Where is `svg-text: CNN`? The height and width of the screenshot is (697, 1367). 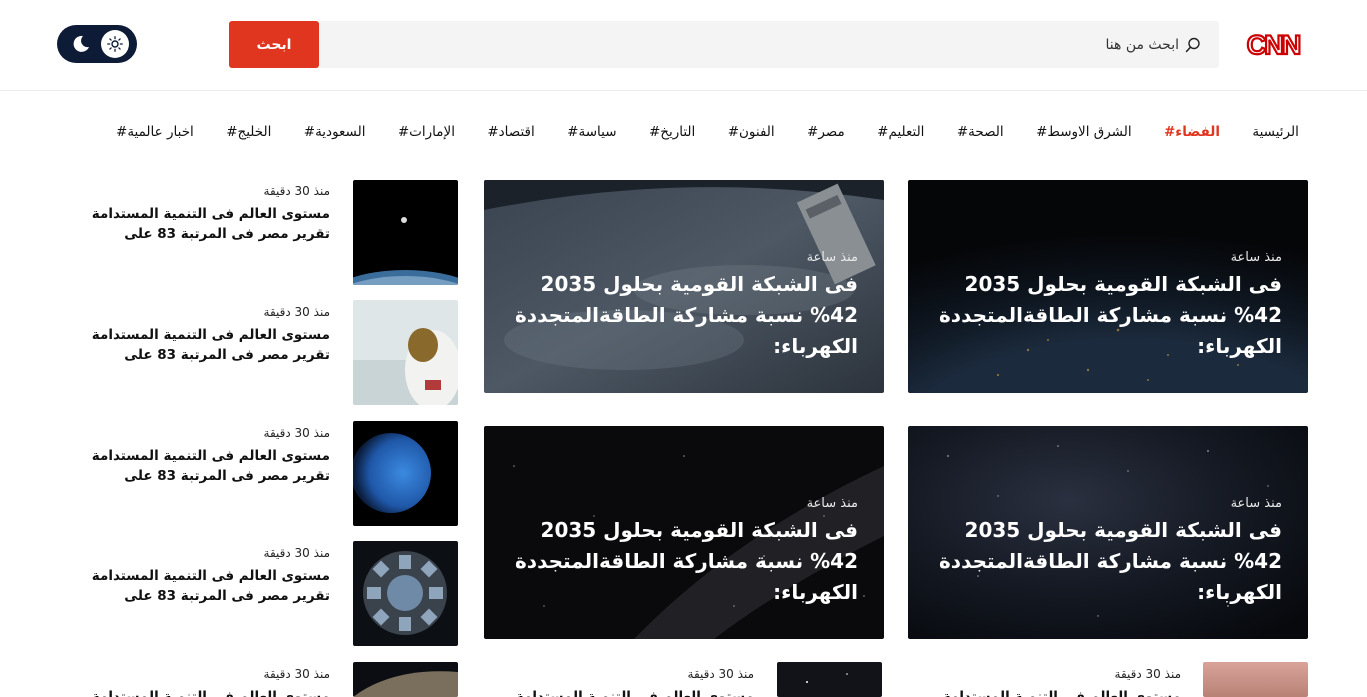 svg-text: CNN is located at coordinates (1273, 45).